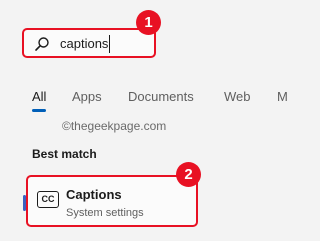 The width and height of the screenshot is (320, 241). I want to click on result-subtitle: System settings, so click(105, 213).